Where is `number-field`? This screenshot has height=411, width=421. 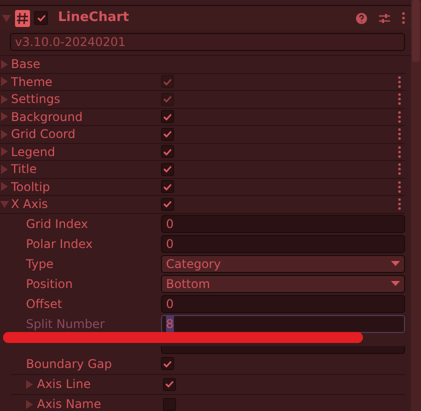 number-field is located at coordinates (283, 350).